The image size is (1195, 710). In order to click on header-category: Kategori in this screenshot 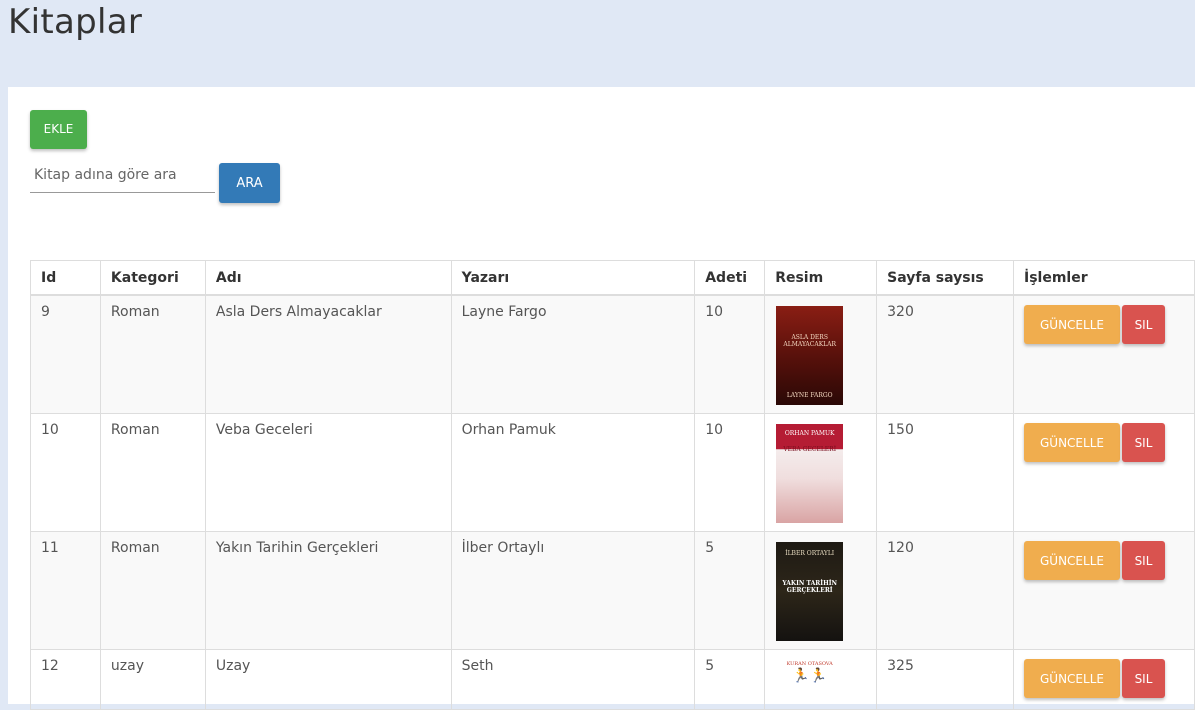, I will do `click(152, 278)`.